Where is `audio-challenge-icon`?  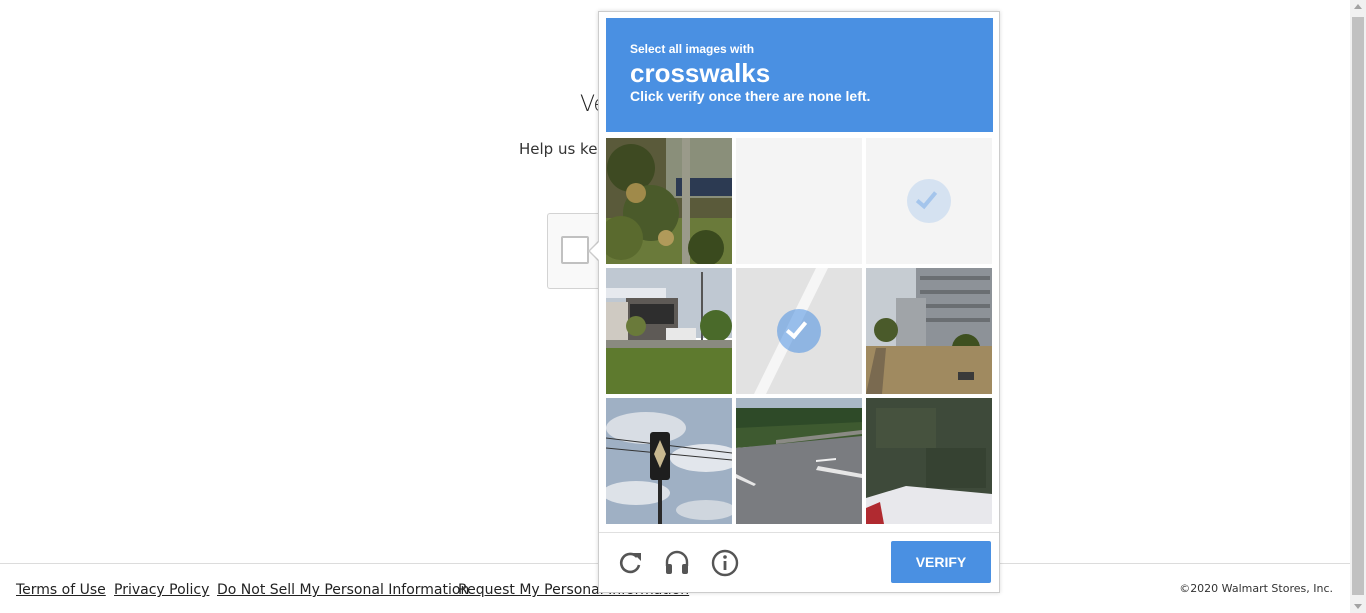
audio-challenge-icon is located at coordinates (677, 563).